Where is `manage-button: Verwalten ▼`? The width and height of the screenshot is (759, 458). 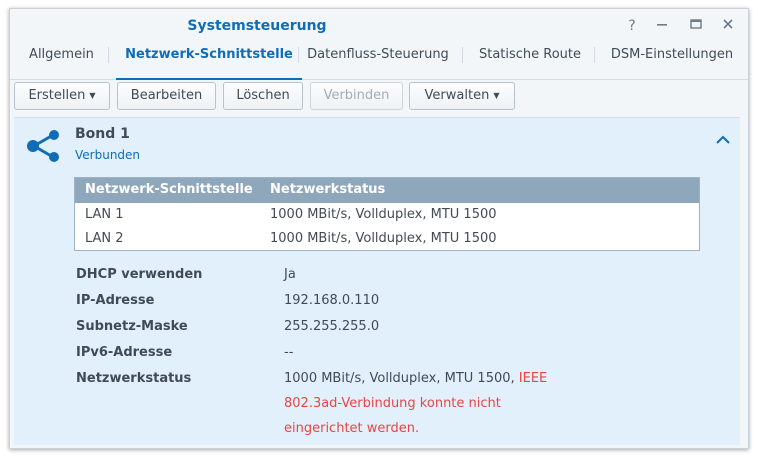 manage-button: Verwalten ▼ is located at coordinates (462, 96).